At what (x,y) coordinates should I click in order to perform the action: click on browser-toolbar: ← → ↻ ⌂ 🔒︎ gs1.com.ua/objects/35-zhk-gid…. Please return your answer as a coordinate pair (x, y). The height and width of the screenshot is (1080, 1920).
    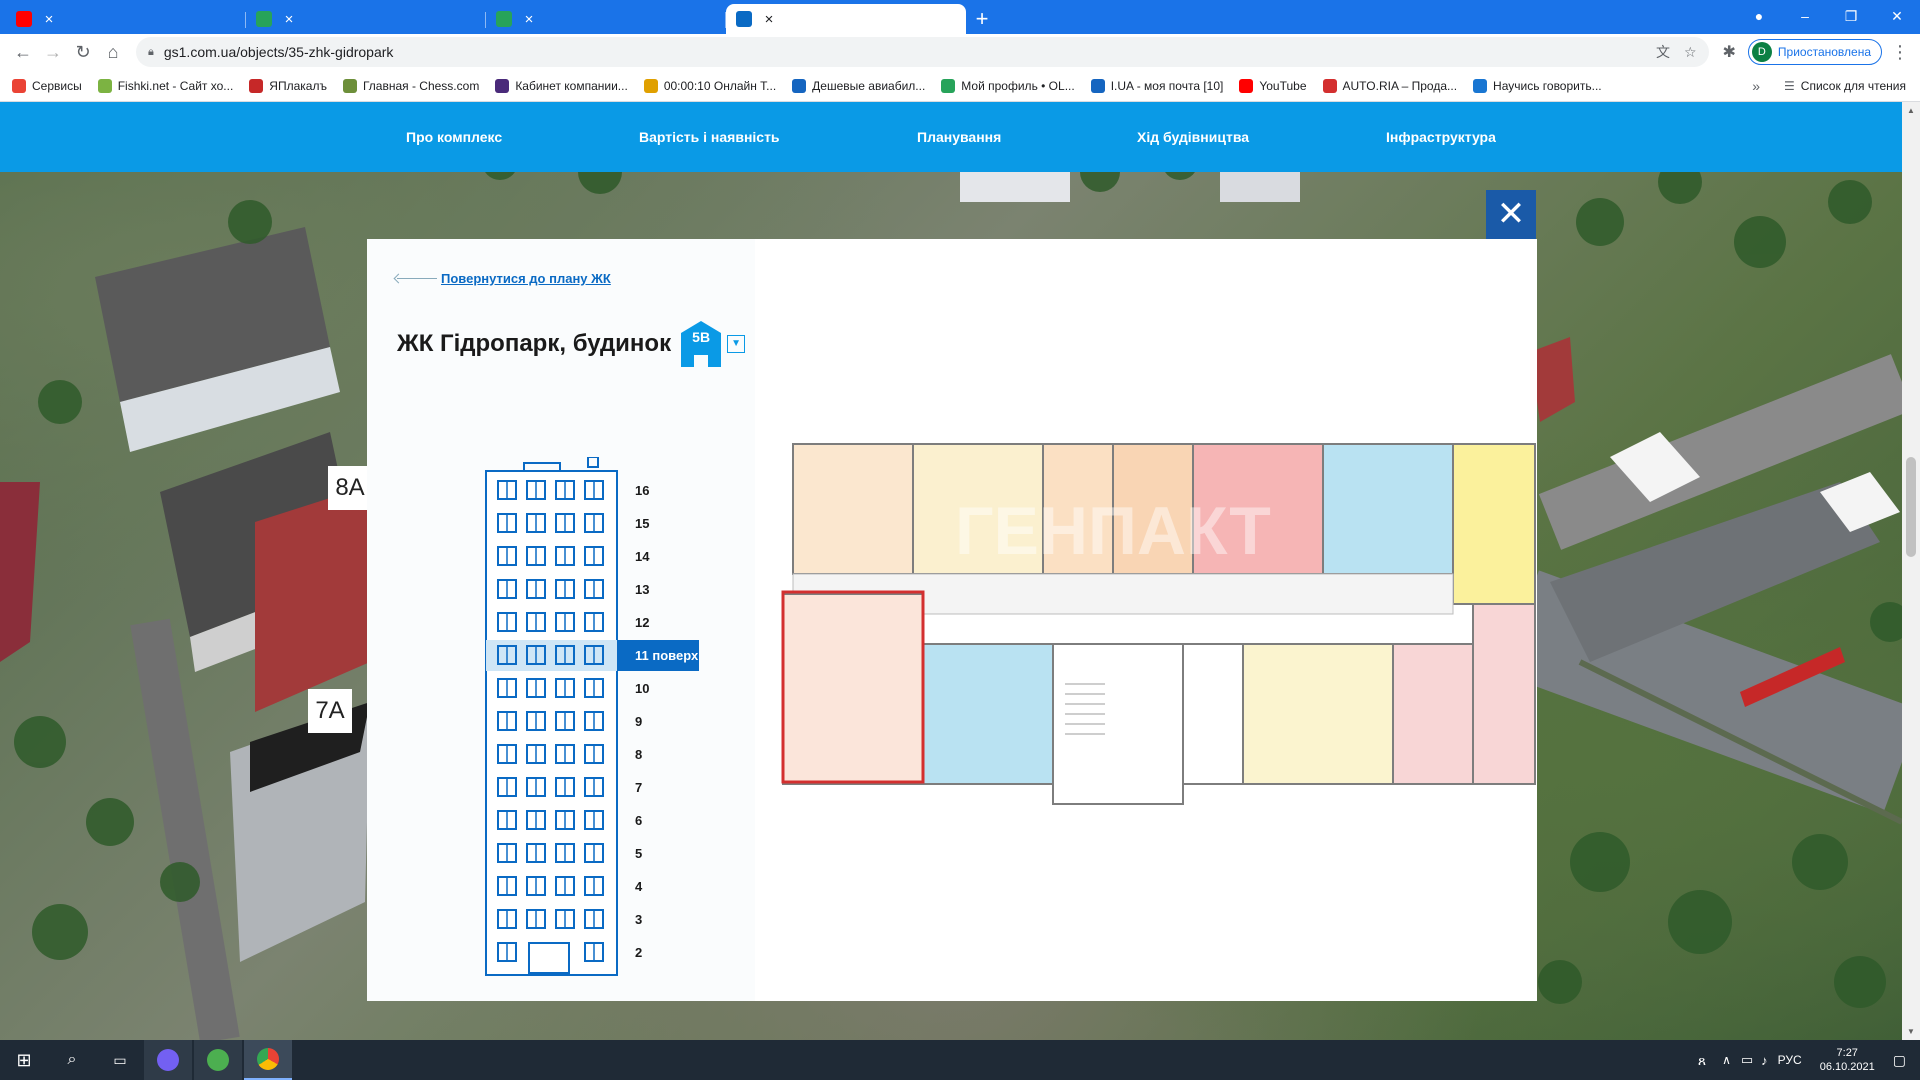
    Looking at the image, I should click on (960, 52).